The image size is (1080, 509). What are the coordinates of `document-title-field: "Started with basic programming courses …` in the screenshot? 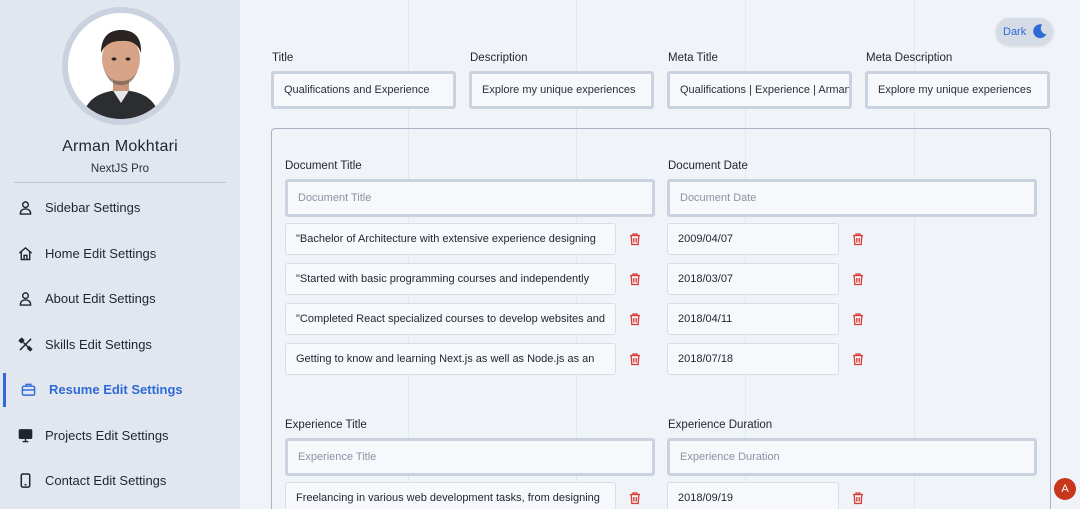 It's located at (450, 279).